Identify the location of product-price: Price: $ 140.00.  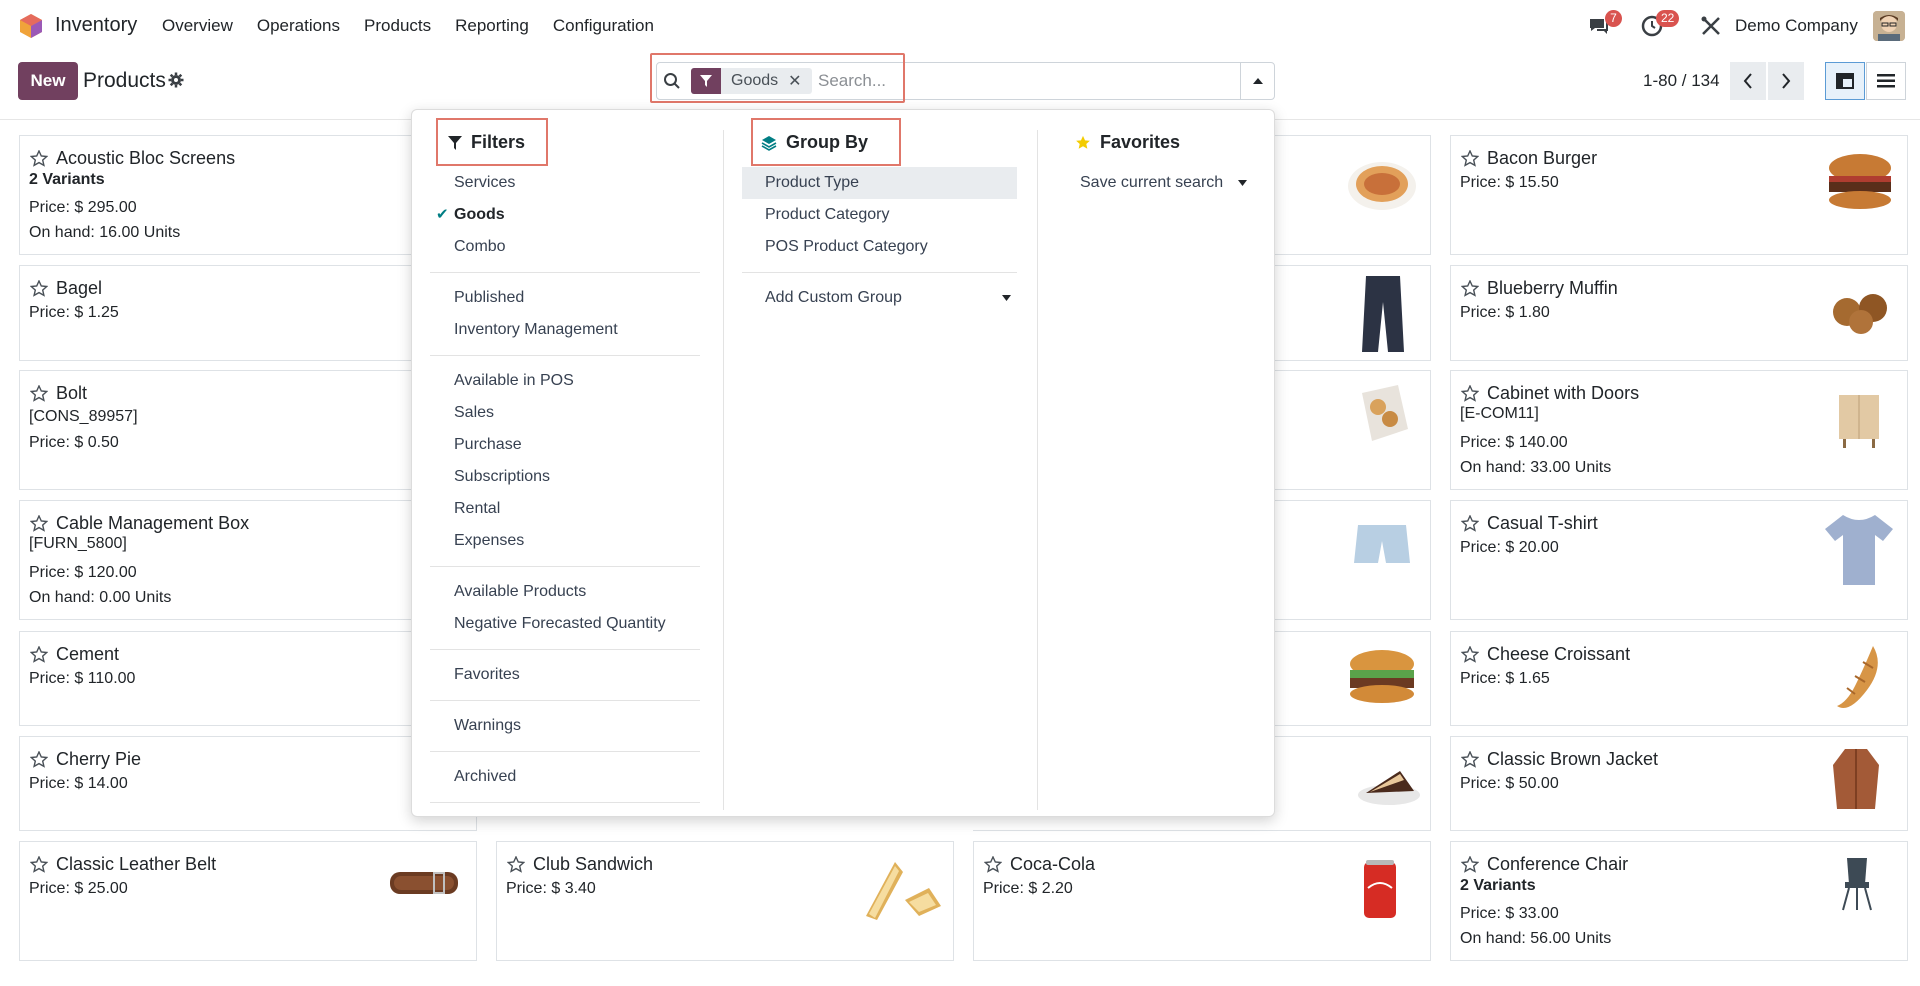
(1514, 442).